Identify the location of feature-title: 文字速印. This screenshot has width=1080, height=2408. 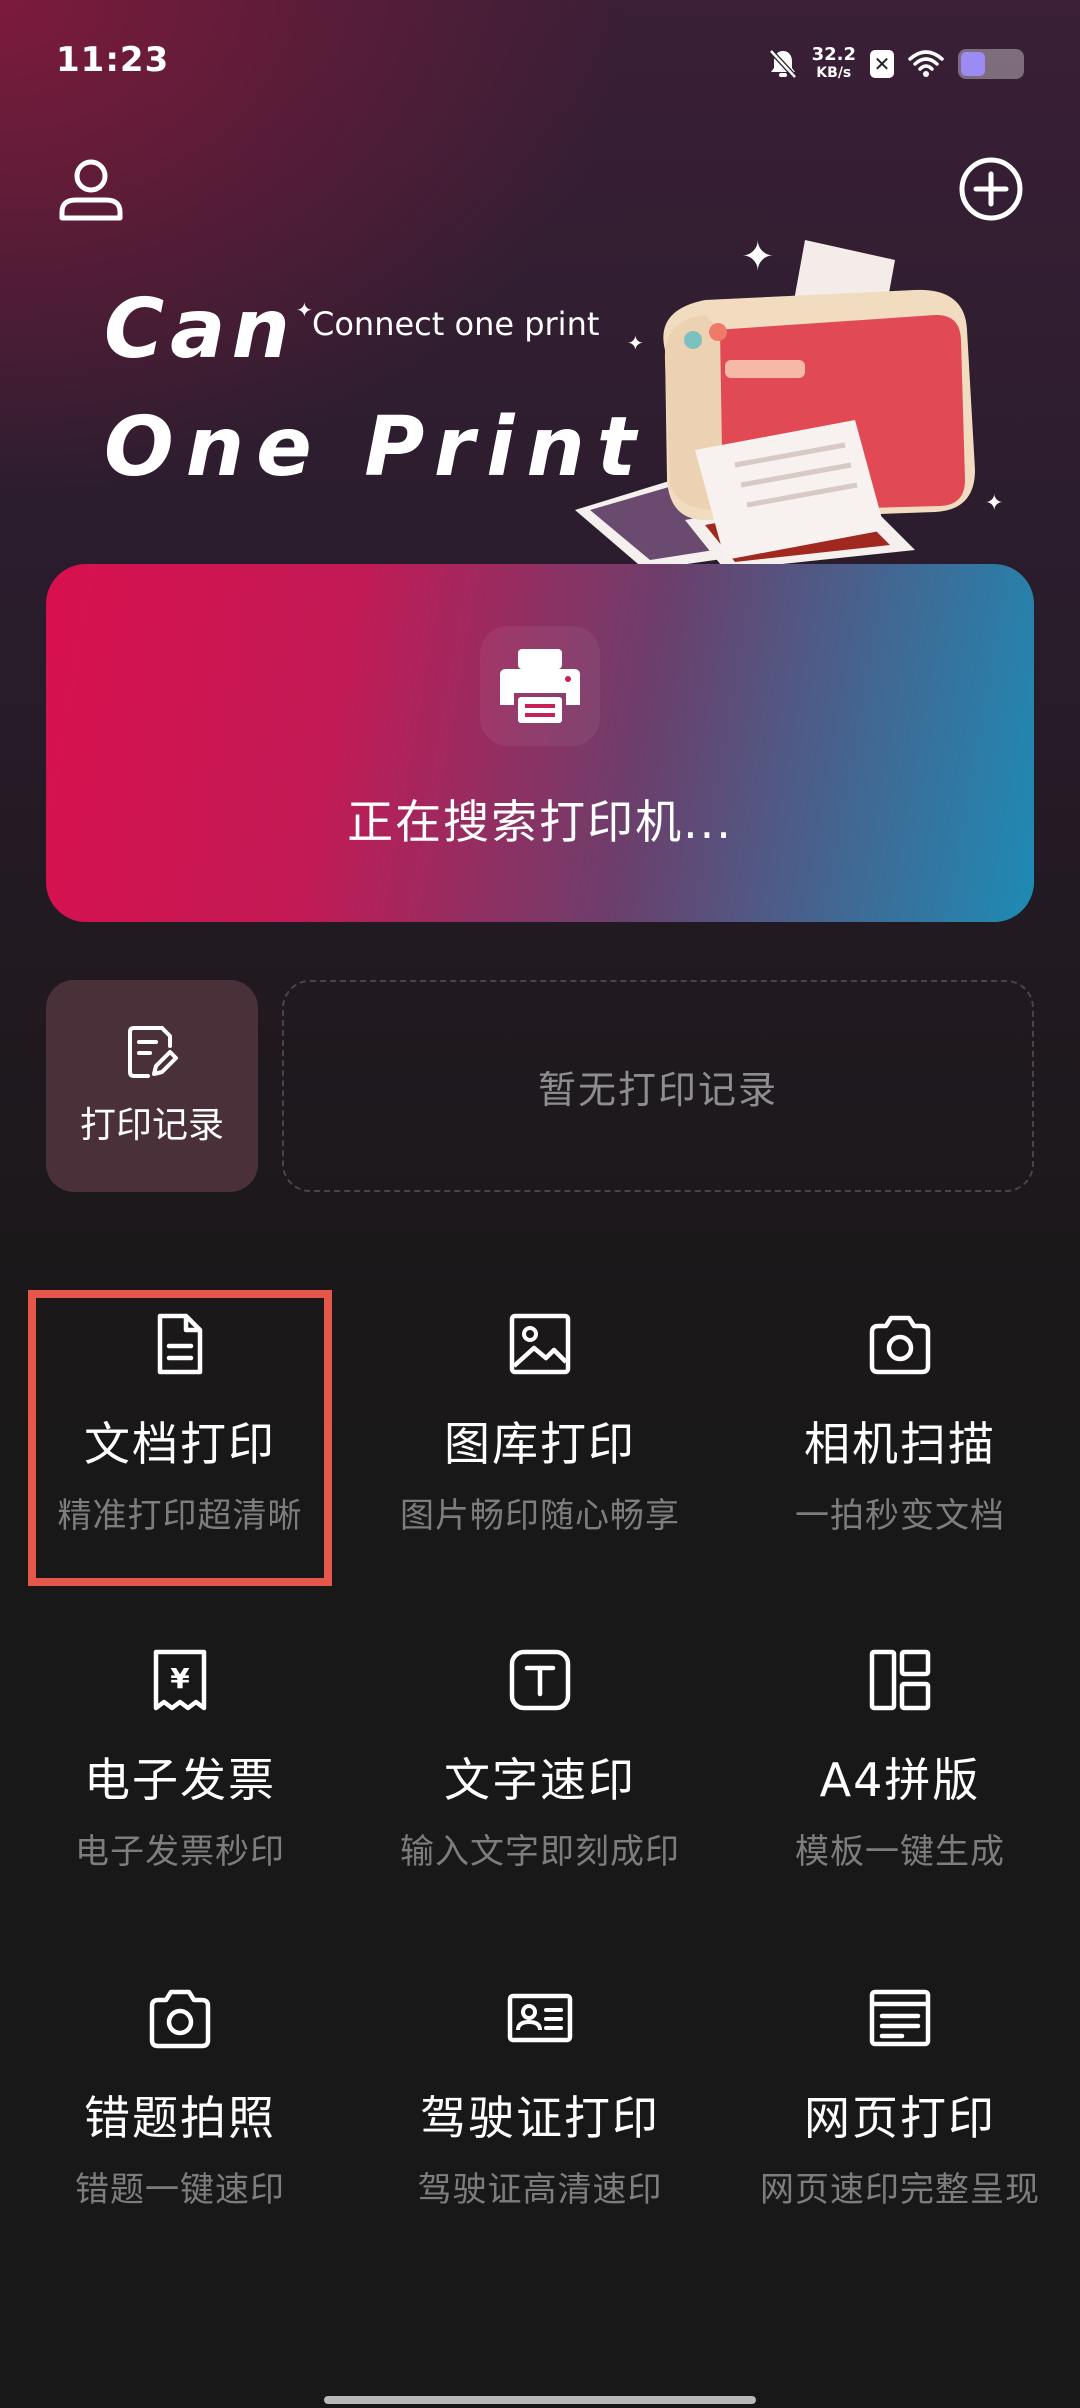
(540, 1780).